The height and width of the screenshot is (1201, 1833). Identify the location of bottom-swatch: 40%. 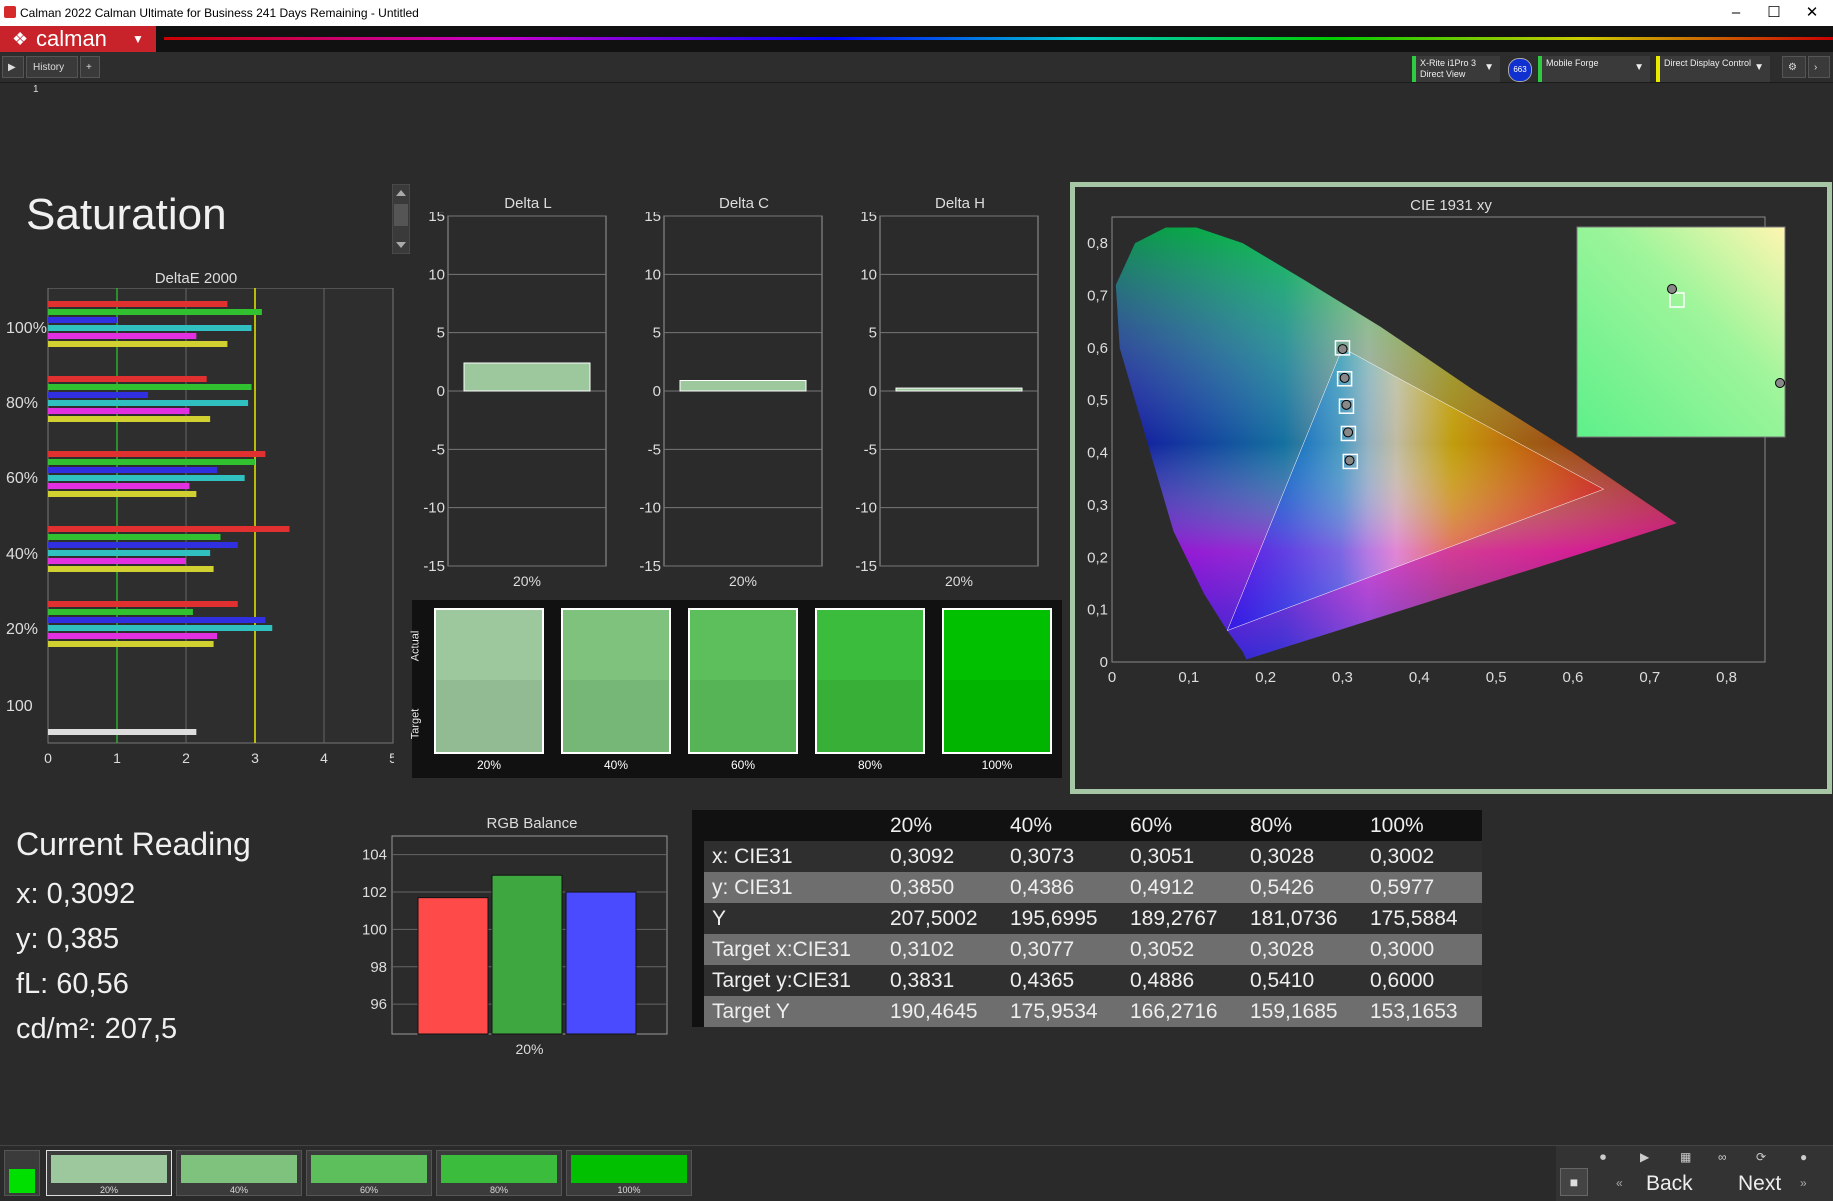
(239, 1173).